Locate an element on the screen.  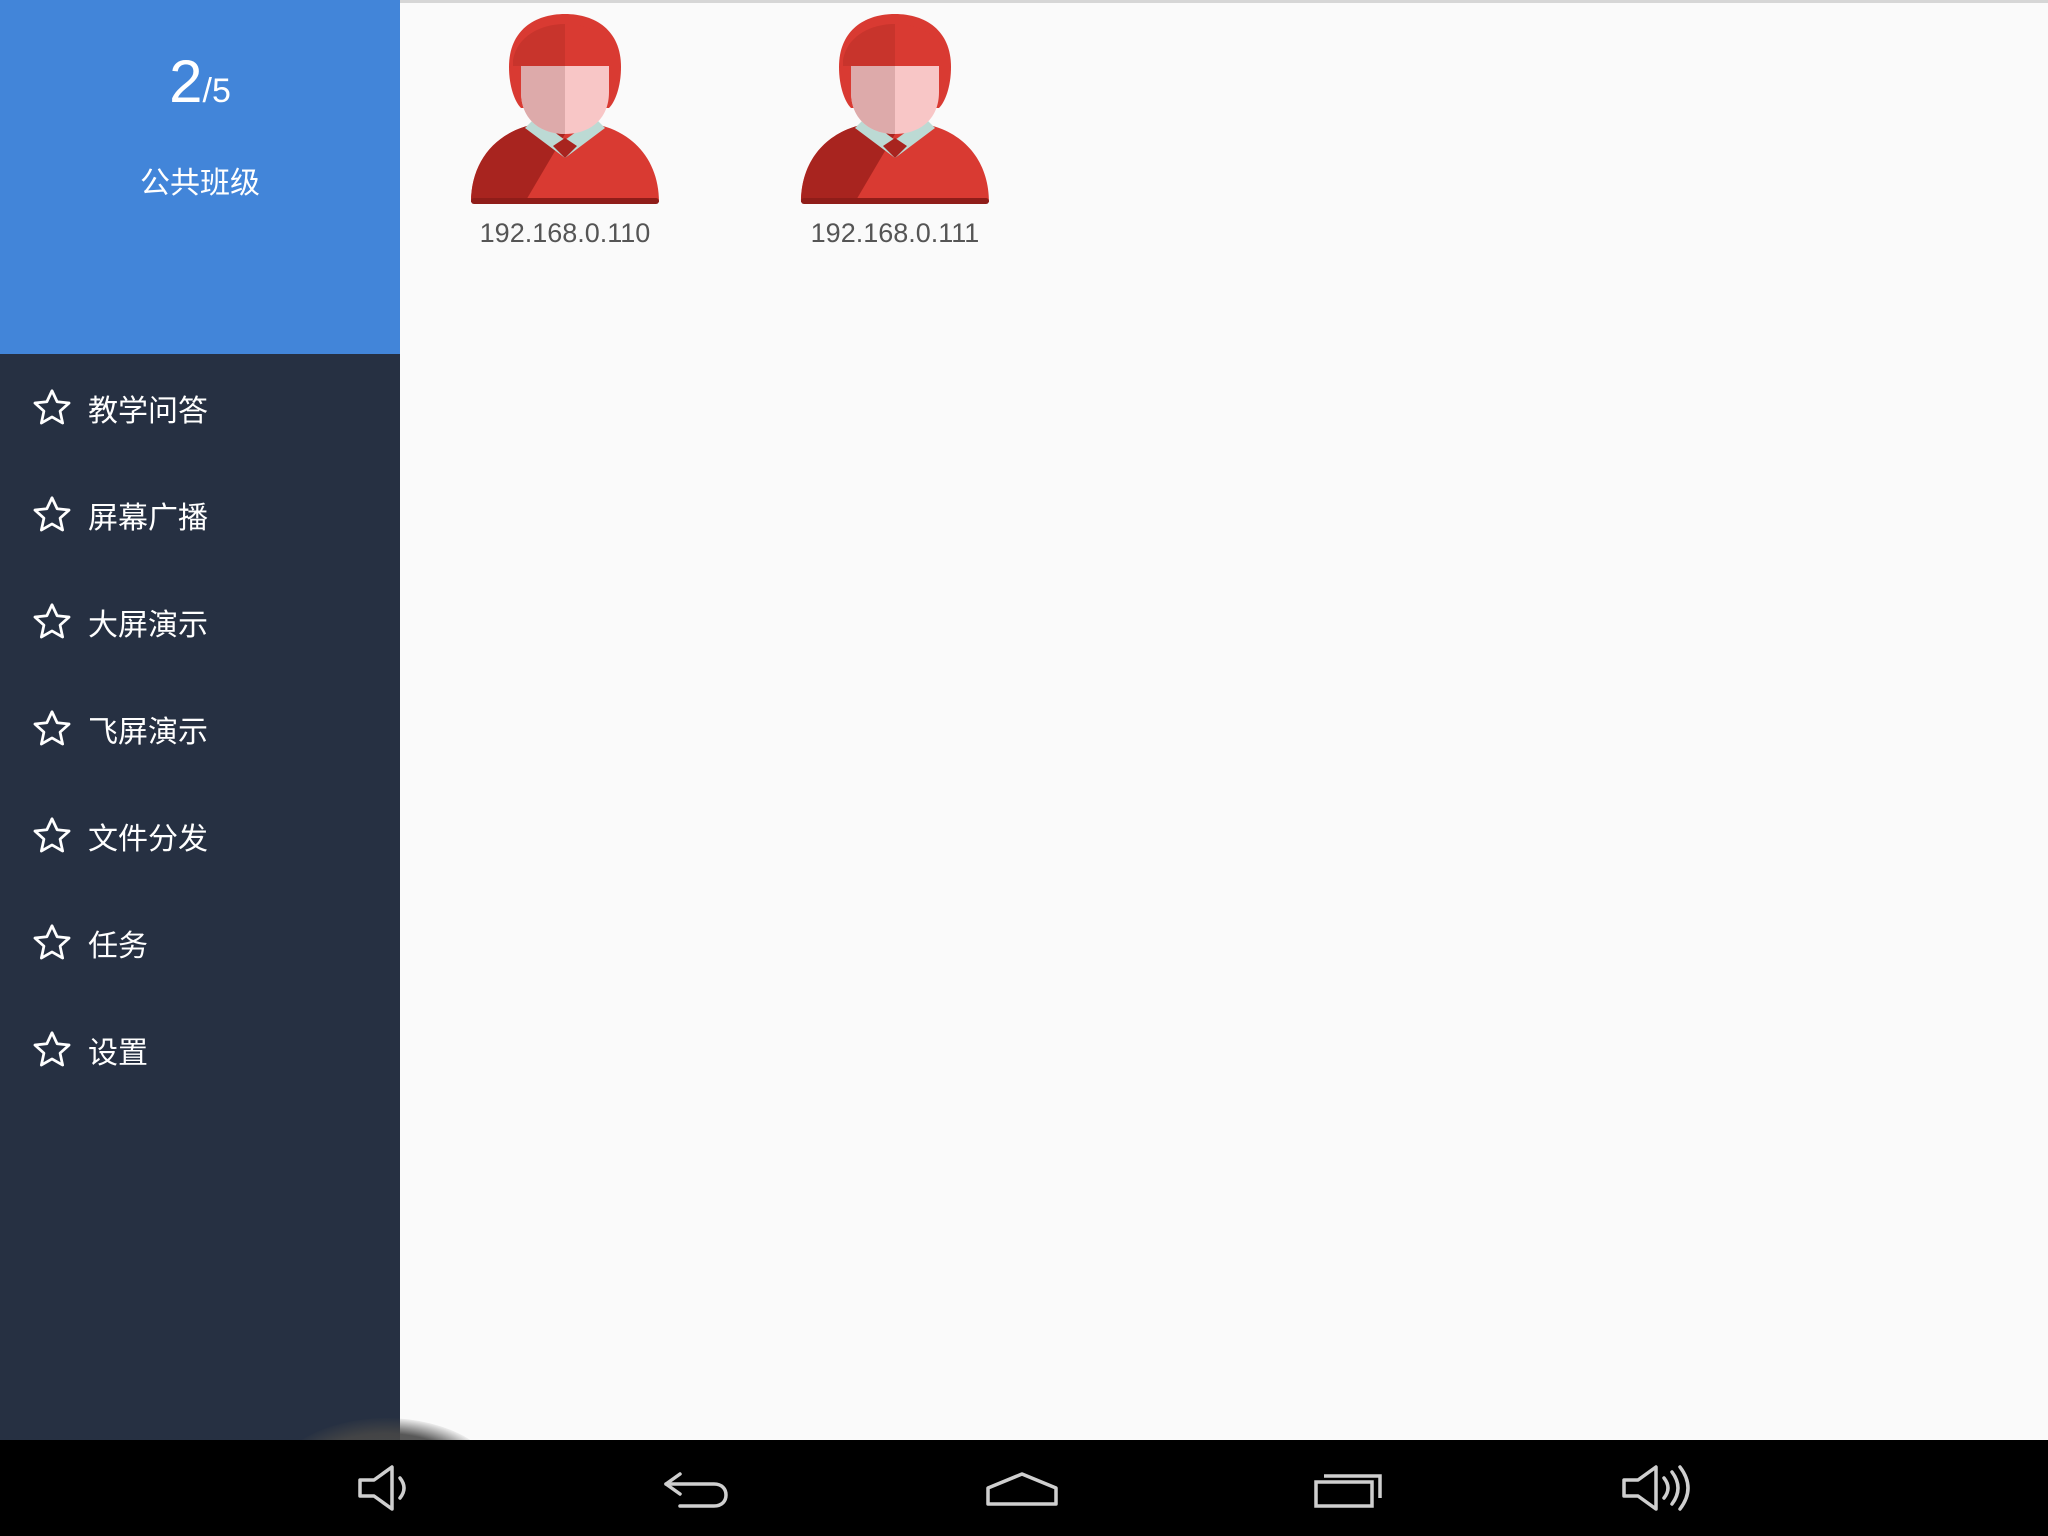
volume-up-button is located at coordinates (1656, 1488).